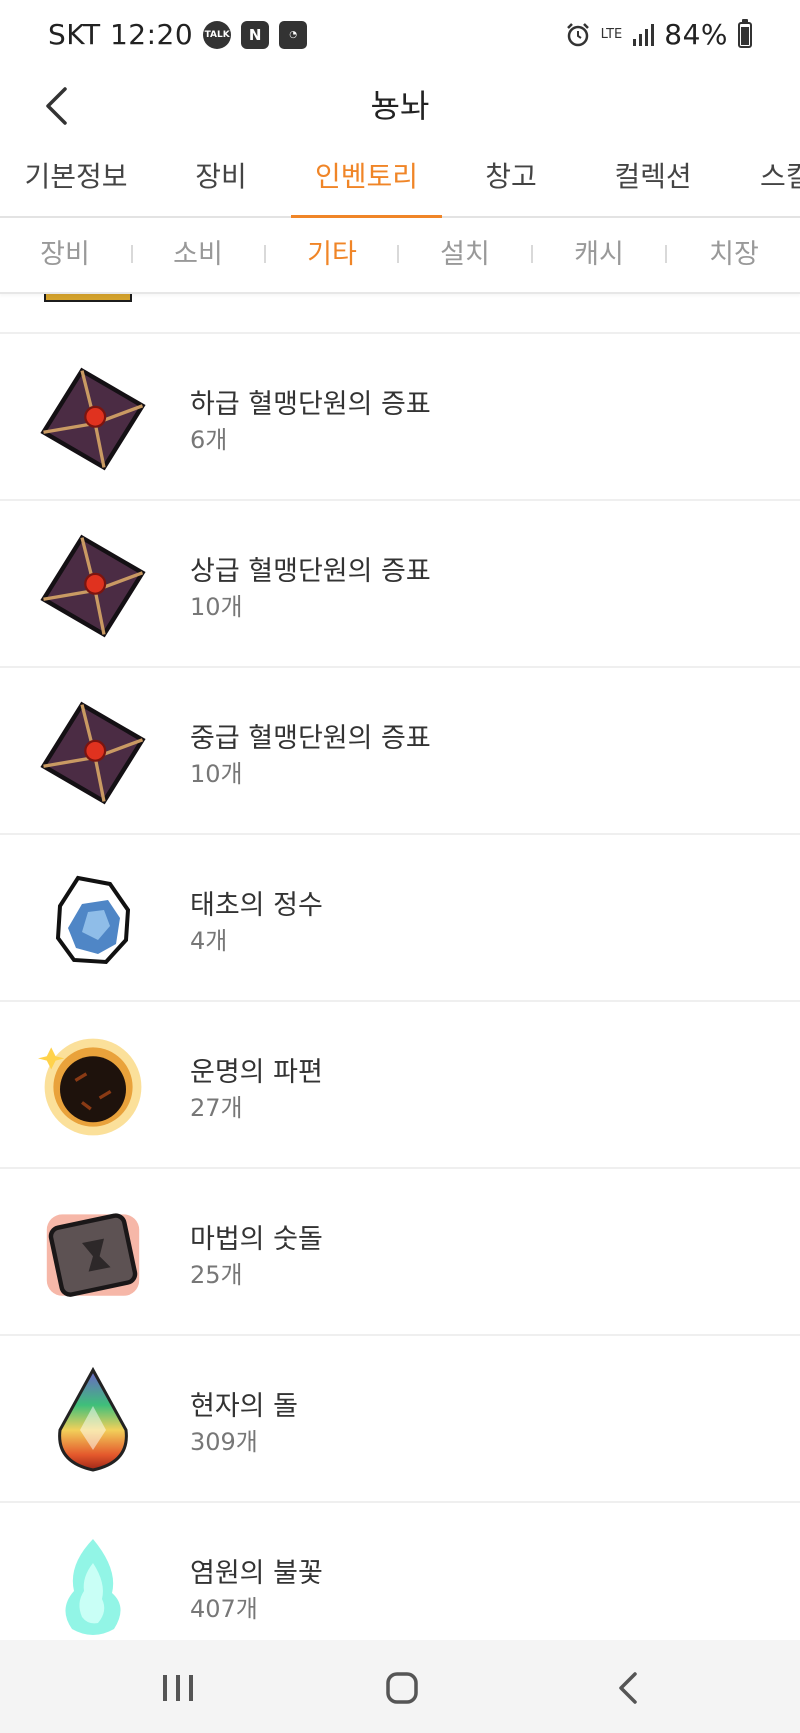  I want to click on recent-apps-button, so click(178, 1688).